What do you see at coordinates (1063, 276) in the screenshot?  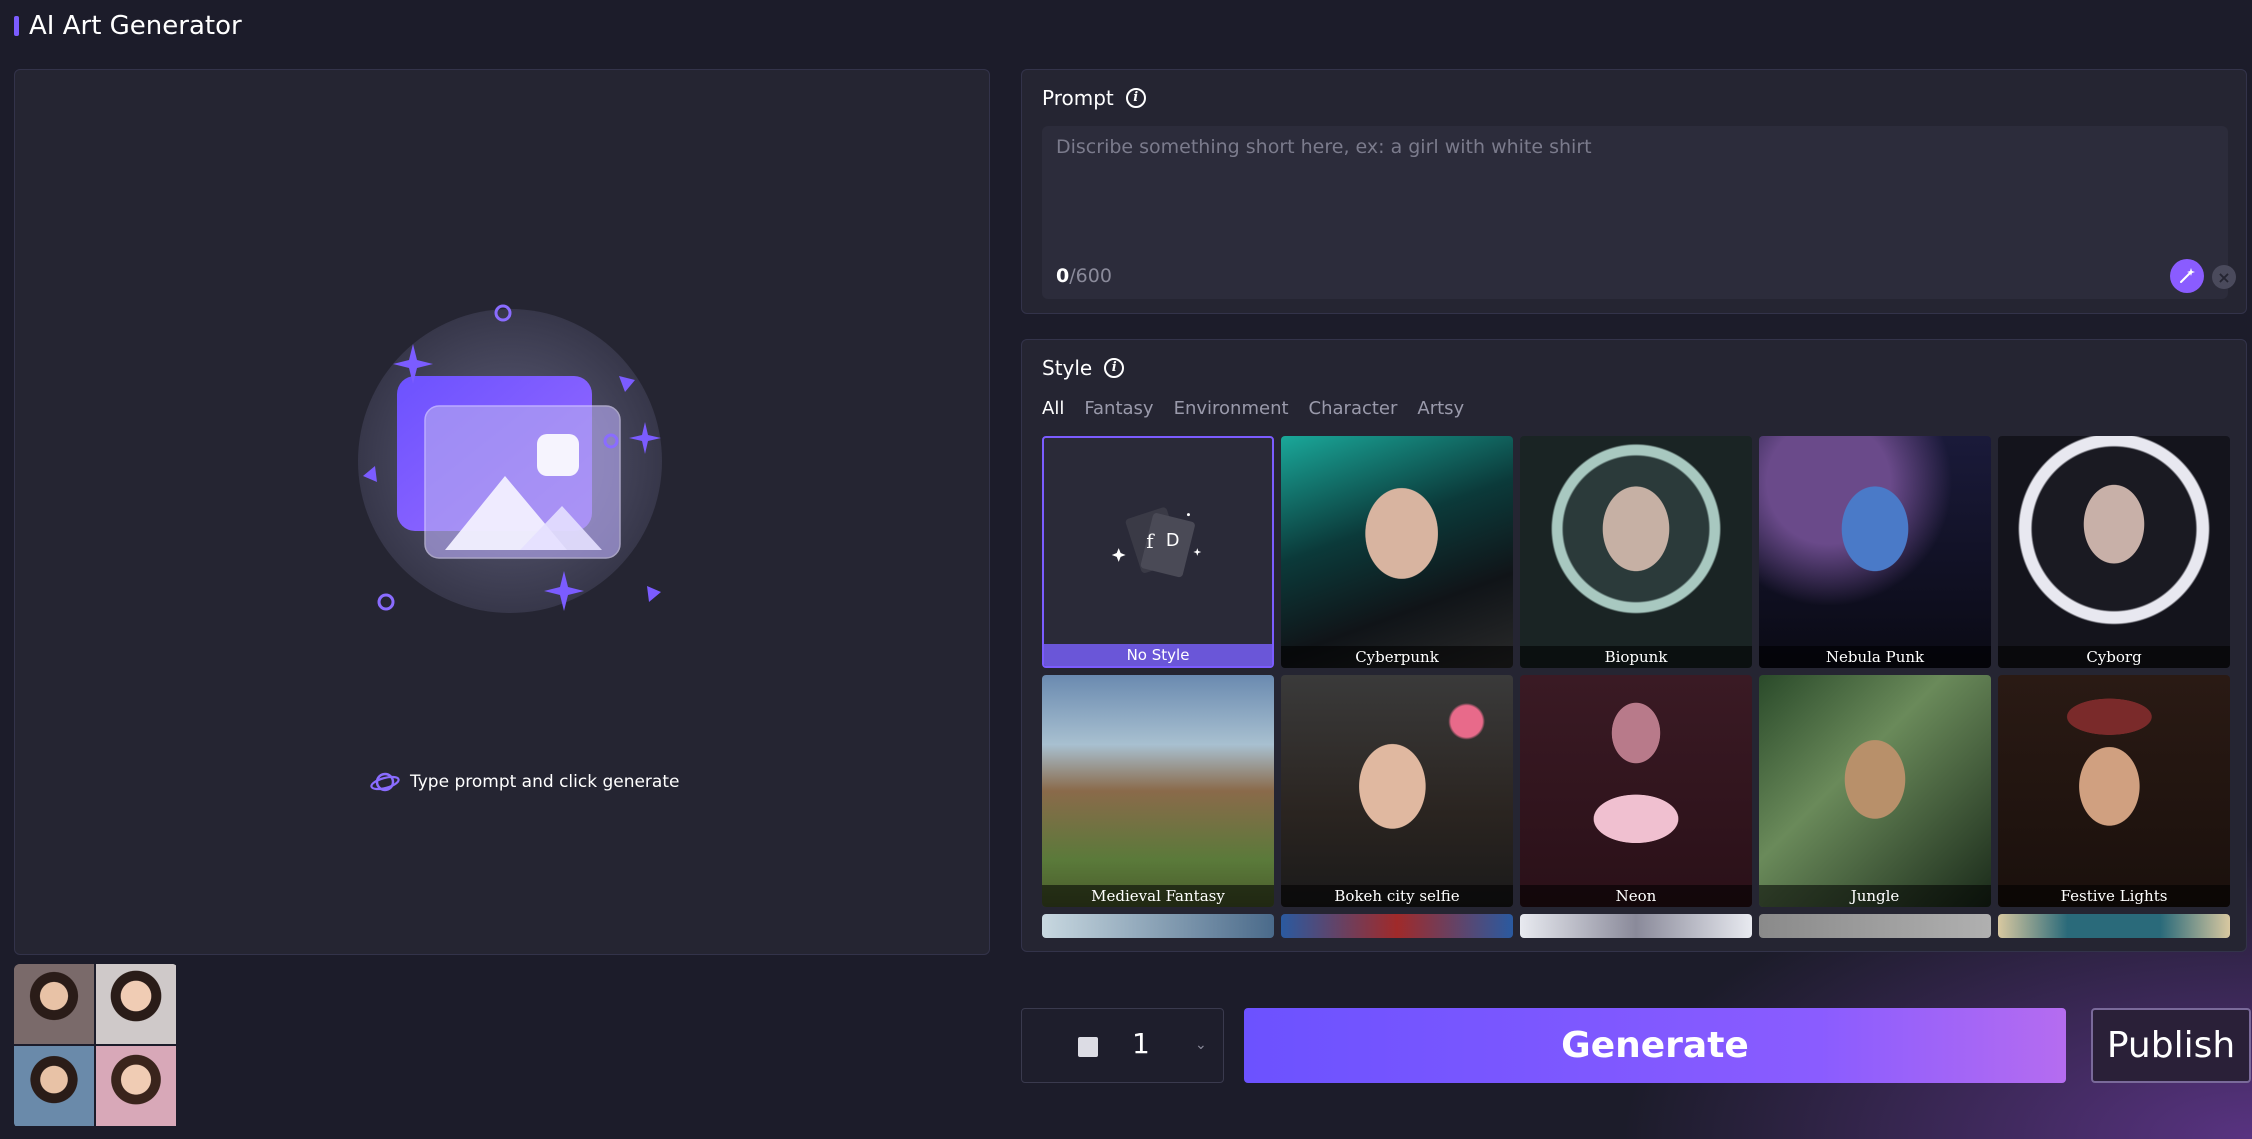 I see `counter-current: 0` at bounding box center [1063, 276].